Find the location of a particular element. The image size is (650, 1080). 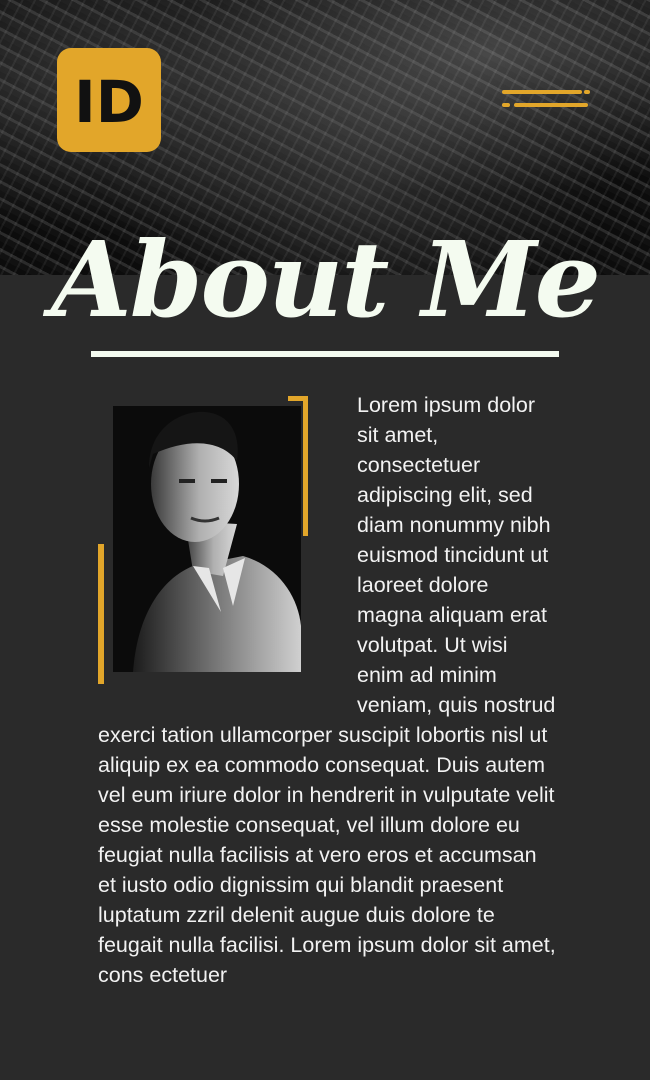

page-title: About Me is located at coordinates (326, 279).